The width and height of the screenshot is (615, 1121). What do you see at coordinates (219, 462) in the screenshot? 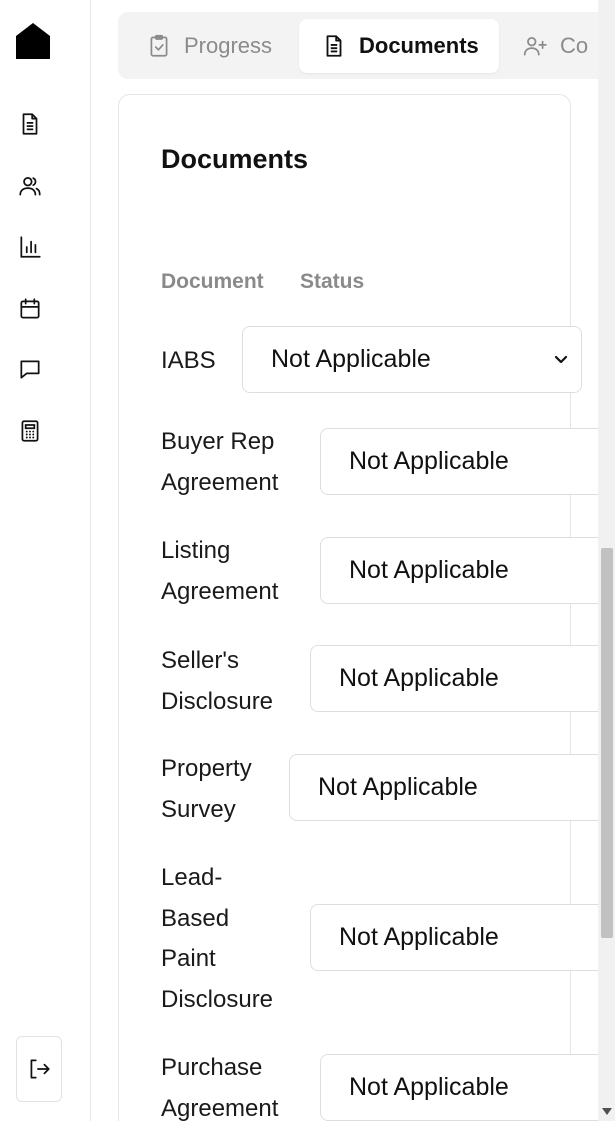
I see `document-name: Buyer Rep Agreement` at bounding box center [219, 462].